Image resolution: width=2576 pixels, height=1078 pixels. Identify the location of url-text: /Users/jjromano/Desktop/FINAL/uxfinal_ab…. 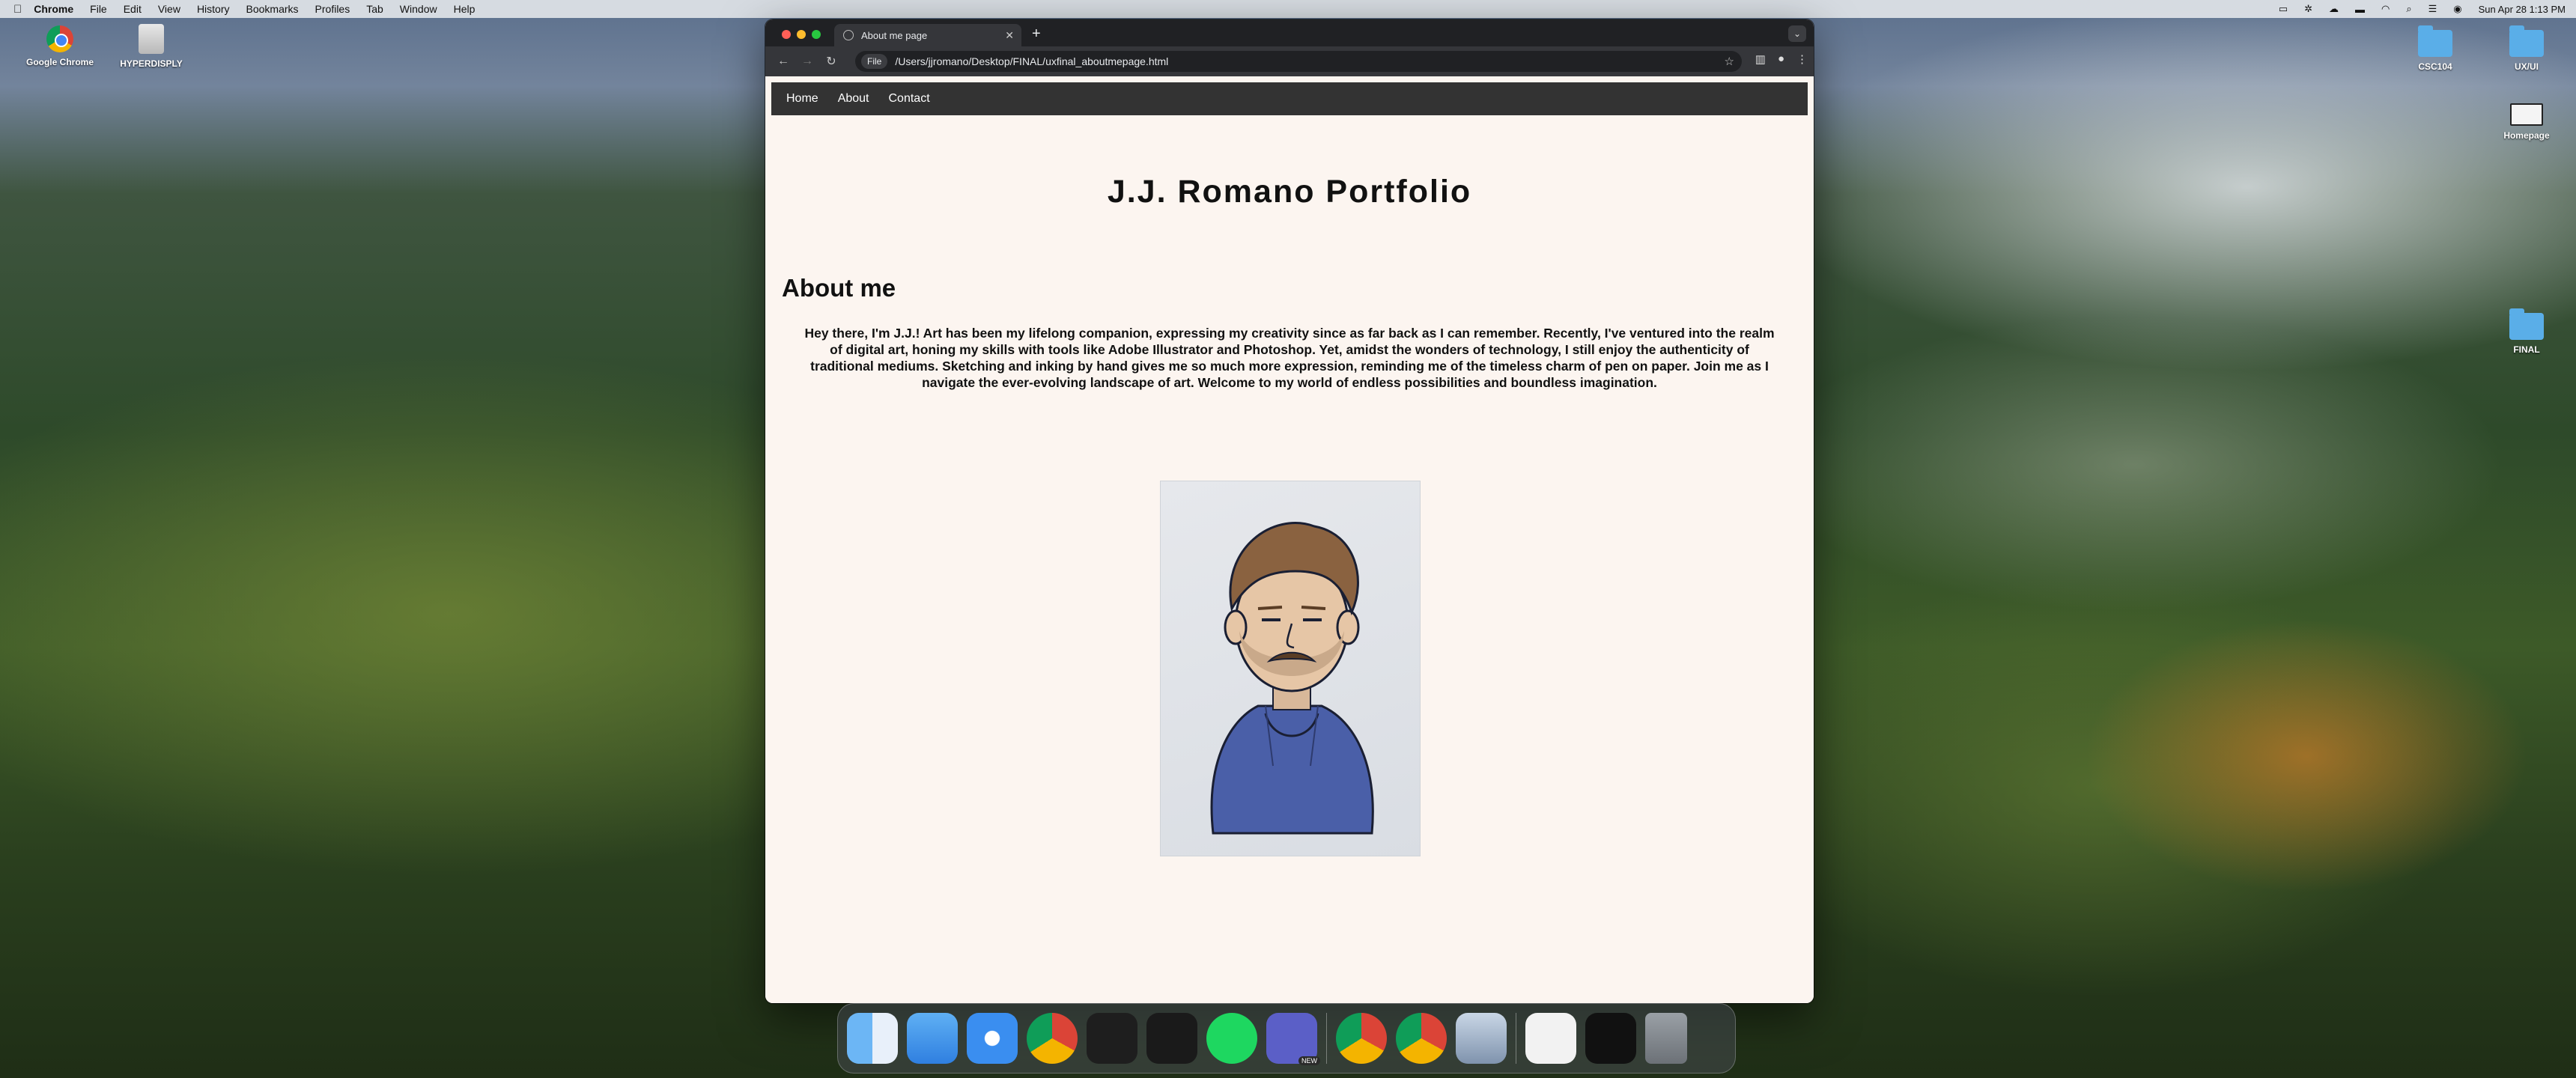
(1031, 61).